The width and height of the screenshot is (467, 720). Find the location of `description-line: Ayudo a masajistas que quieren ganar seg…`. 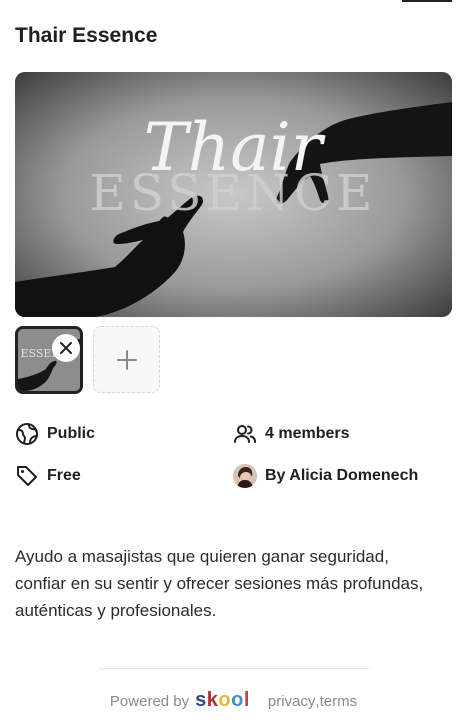

description-line: Ayudo a masajistas que quieren ganar seg… is located at coordinates (202, 556).